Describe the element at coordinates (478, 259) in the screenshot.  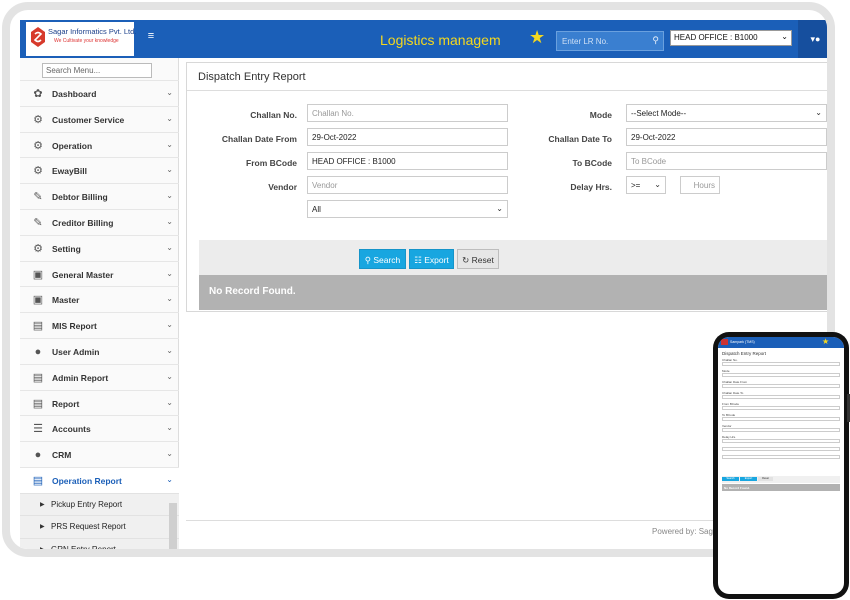
I see `reset-button: ↻ Reset` at that location.